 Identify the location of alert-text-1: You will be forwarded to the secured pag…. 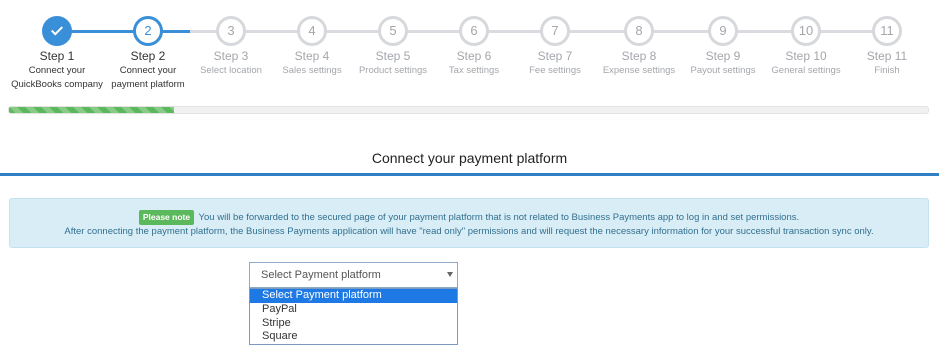
(499, 217).